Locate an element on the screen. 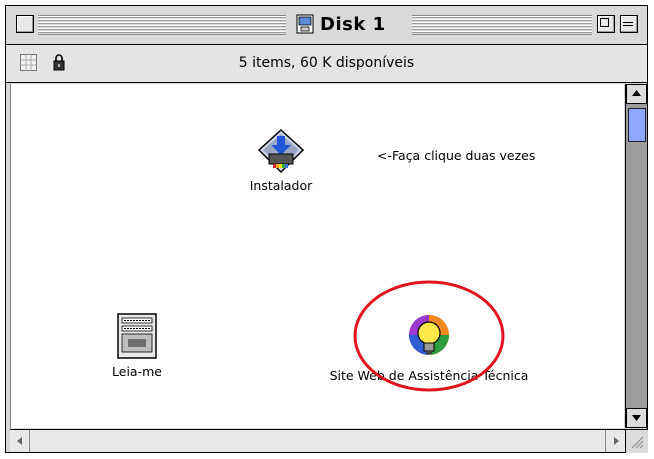 This screenshot has height=459, width=654. arrow-up-icon is located at coordinates (636, 93).